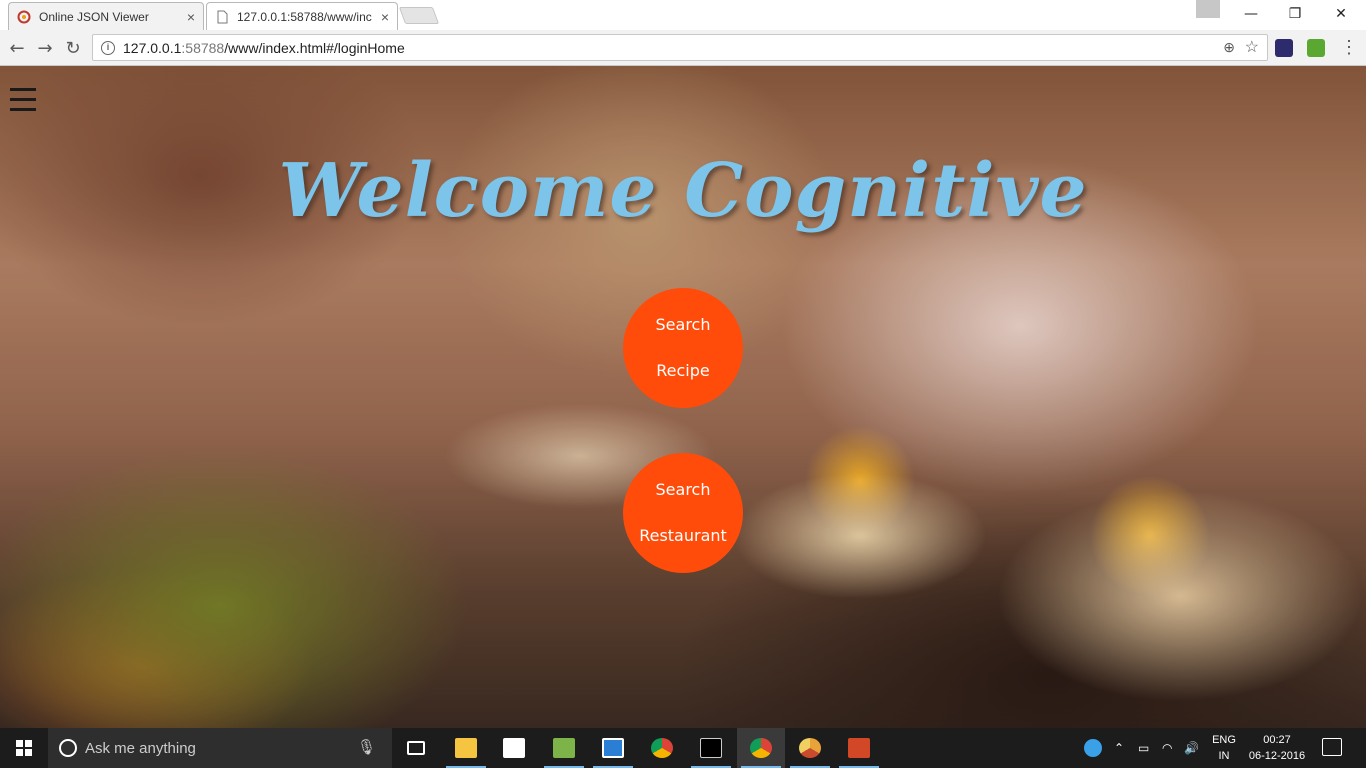  I want to click on clock-time: 00:27, so click(1277, 740).